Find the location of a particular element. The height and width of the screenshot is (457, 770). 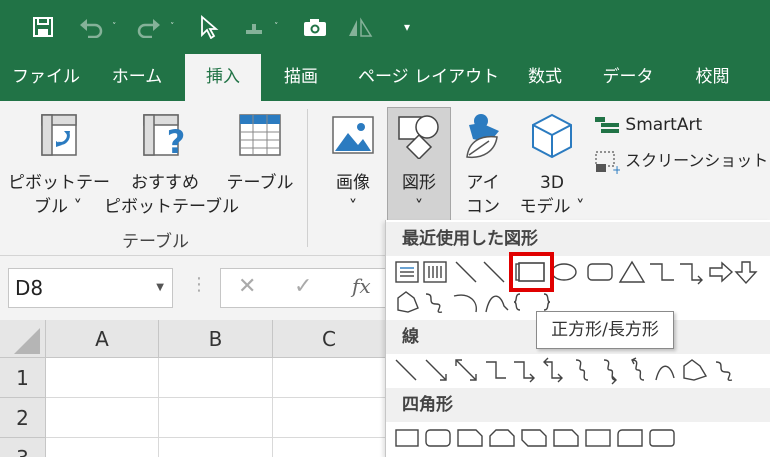

shapes-button: 図形 ˅ is located at coordinates (419, 166).